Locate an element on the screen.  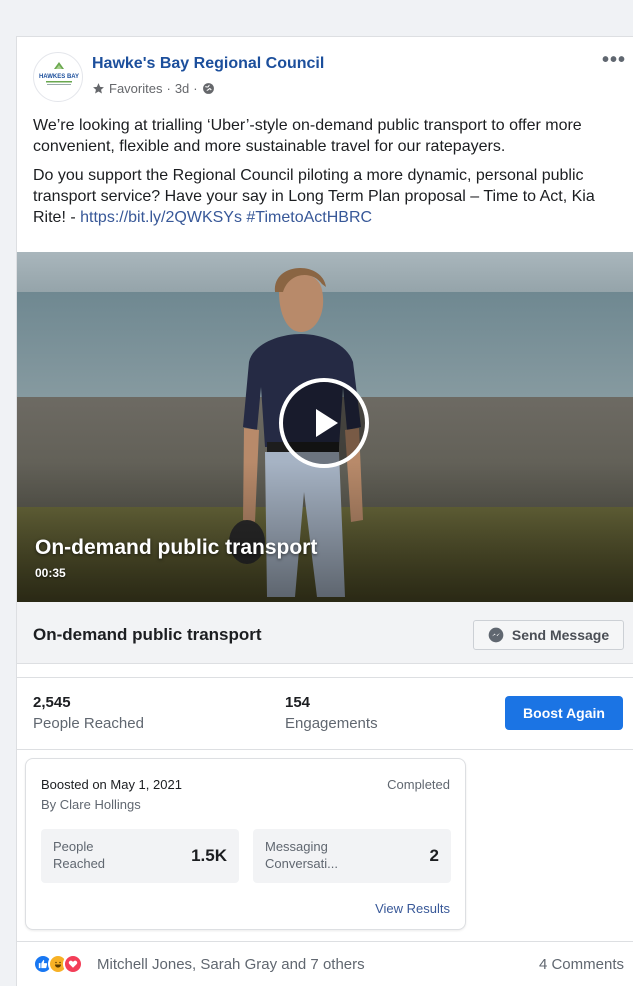
more-options-icon: ••• is located at coordinates (614, 60).